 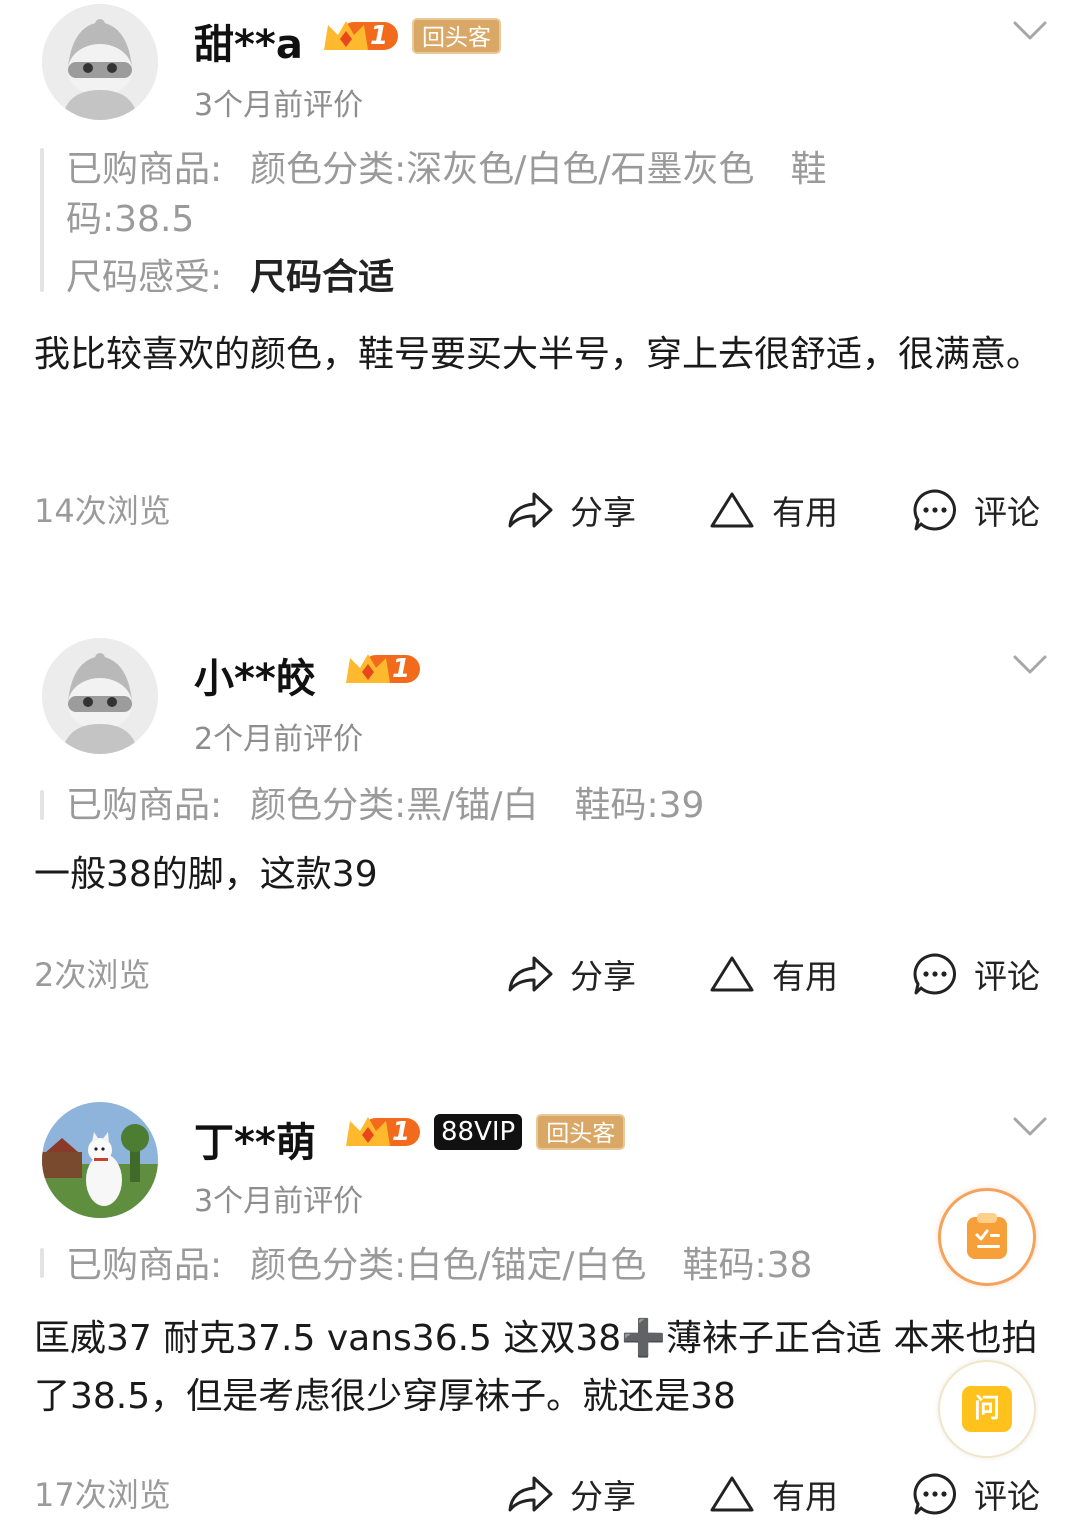 I want to click on view-count: 2次浏览, so click(x=92, y=975).